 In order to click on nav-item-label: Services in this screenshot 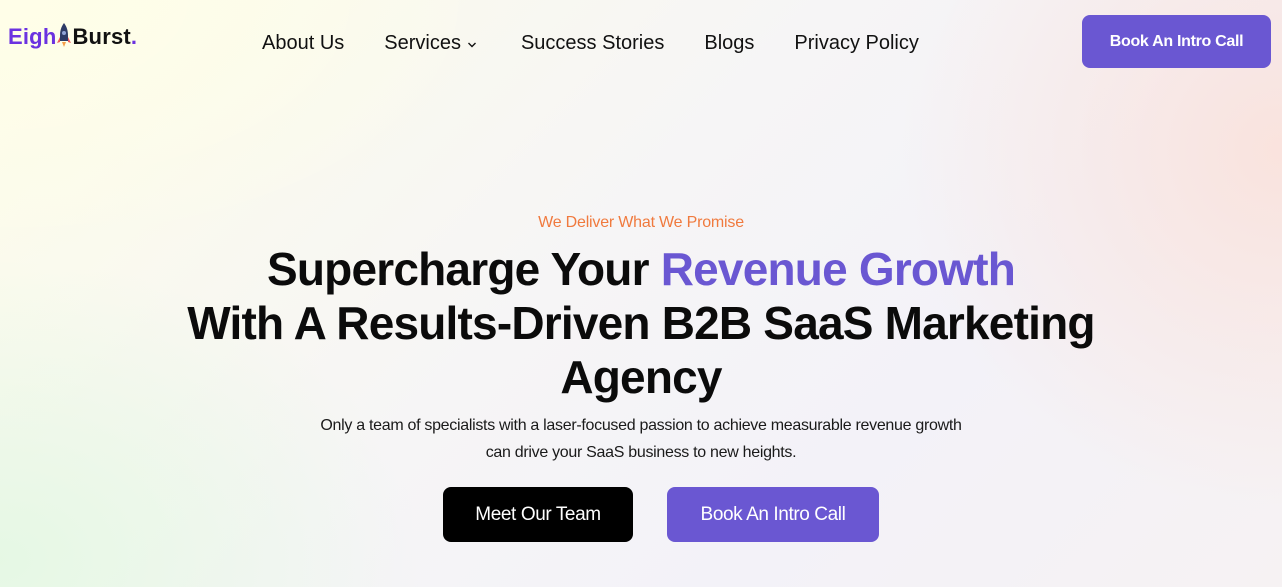, I will do `click(422, 43)`.